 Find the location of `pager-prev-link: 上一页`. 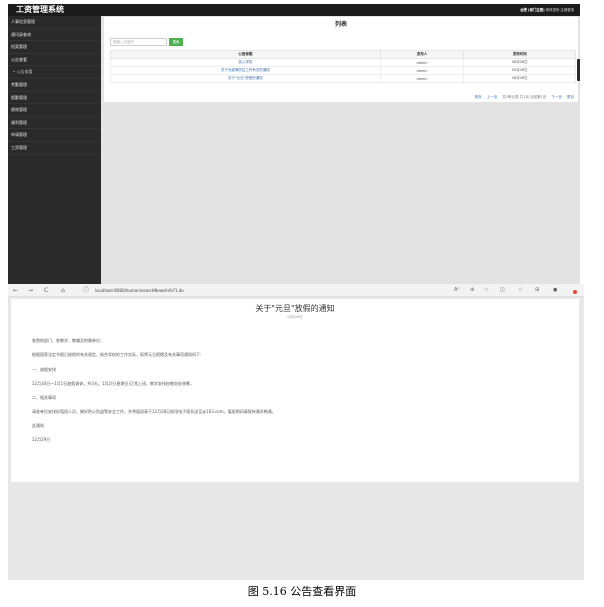

pager-prev-link: 上一页 is located at coordinates (492, 97).